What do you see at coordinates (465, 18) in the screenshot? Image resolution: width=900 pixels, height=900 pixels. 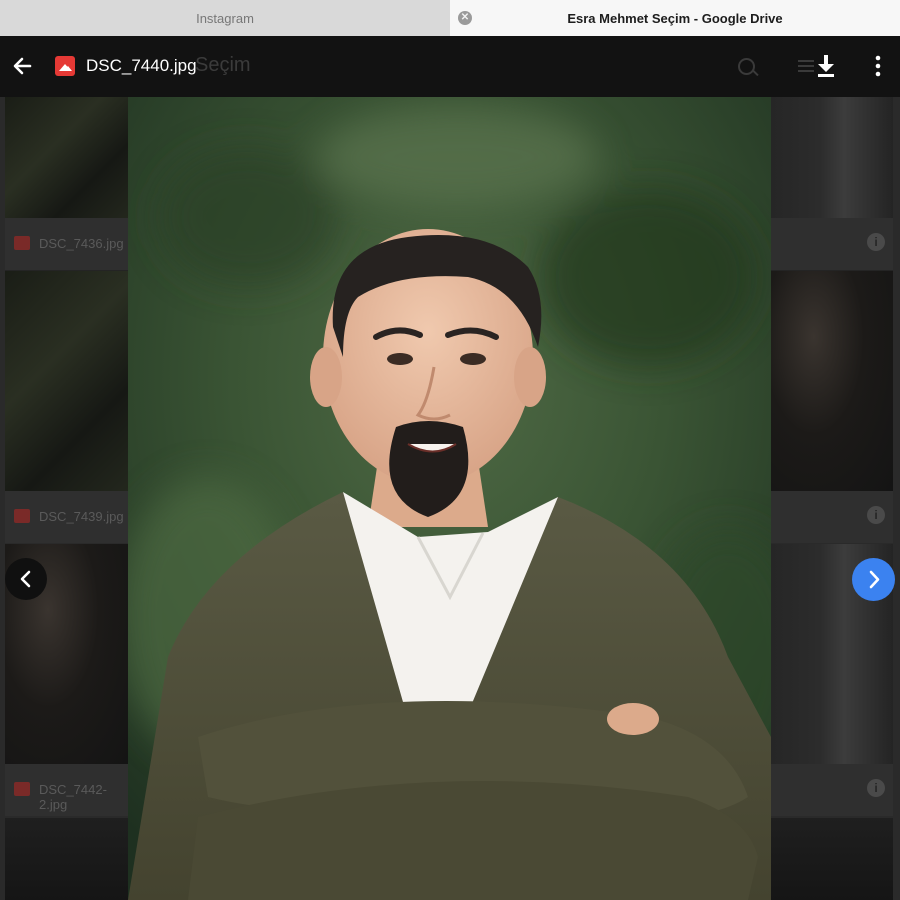 I see `close-icon: ✕` at bounding box center [465, 18].